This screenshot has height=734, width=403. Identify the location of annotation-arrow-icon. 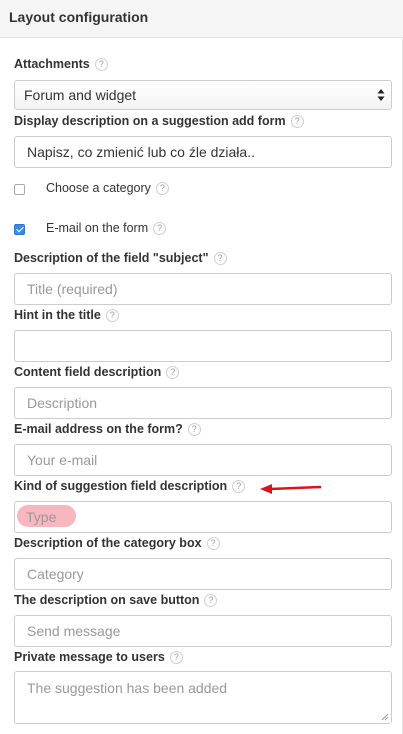
(291, 489).